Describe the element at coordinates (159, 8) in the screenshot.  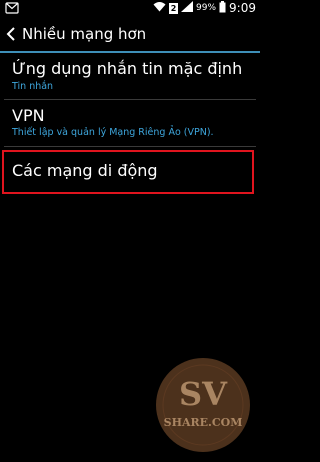
I see `wifi-icon` at that location.